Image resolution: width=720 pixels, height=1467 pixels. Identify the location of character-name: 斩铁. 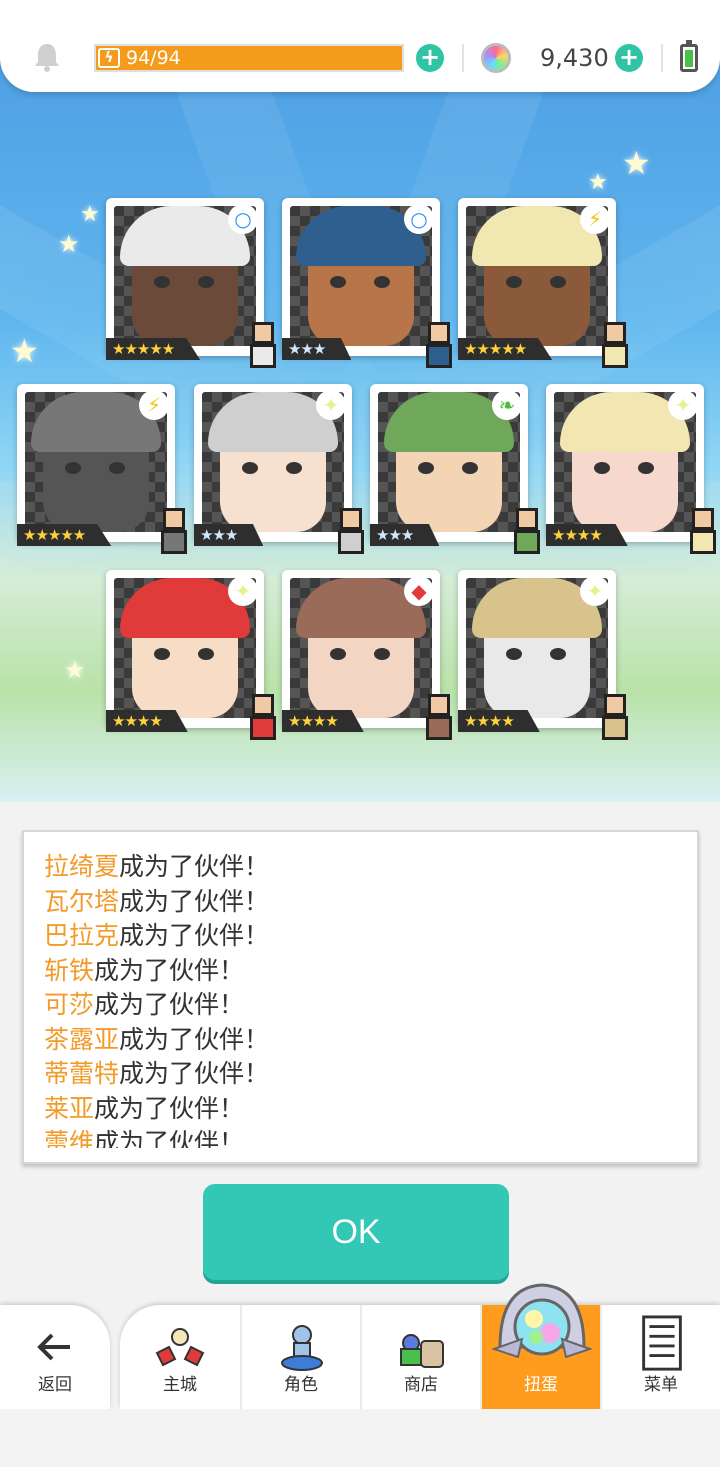
(69, 970).